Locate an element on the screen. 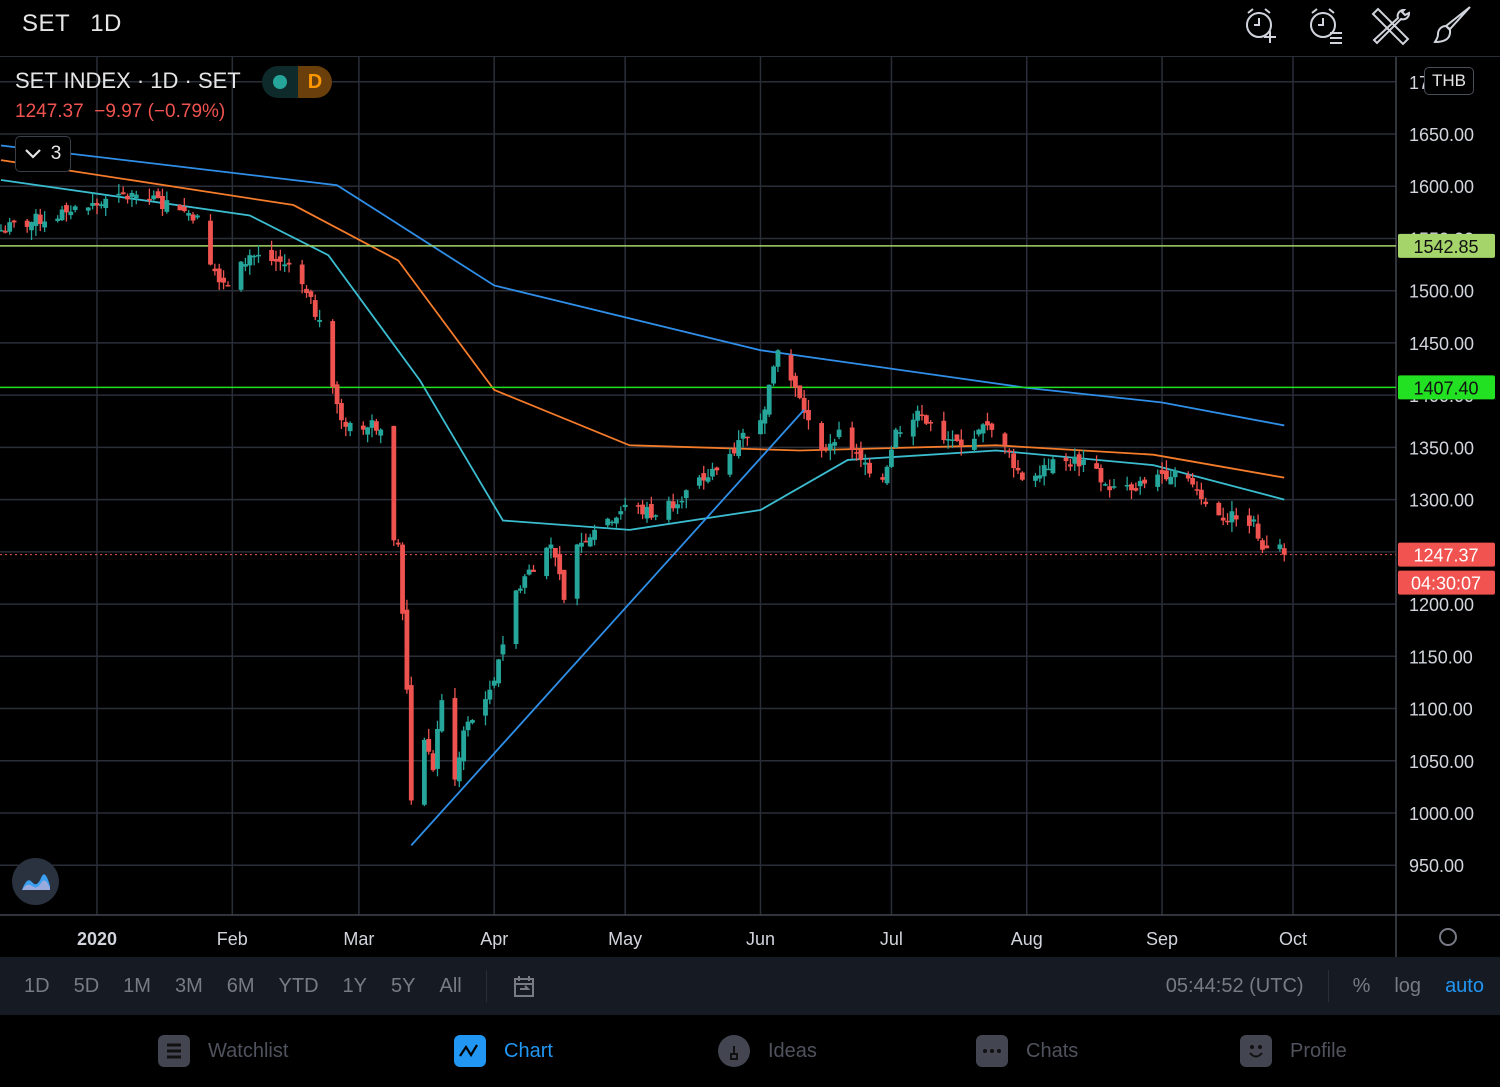 Image resolution: width=1500 pixels, height=1087 pixels. chat-bubble-icon is located at coordinates (992, 1051).